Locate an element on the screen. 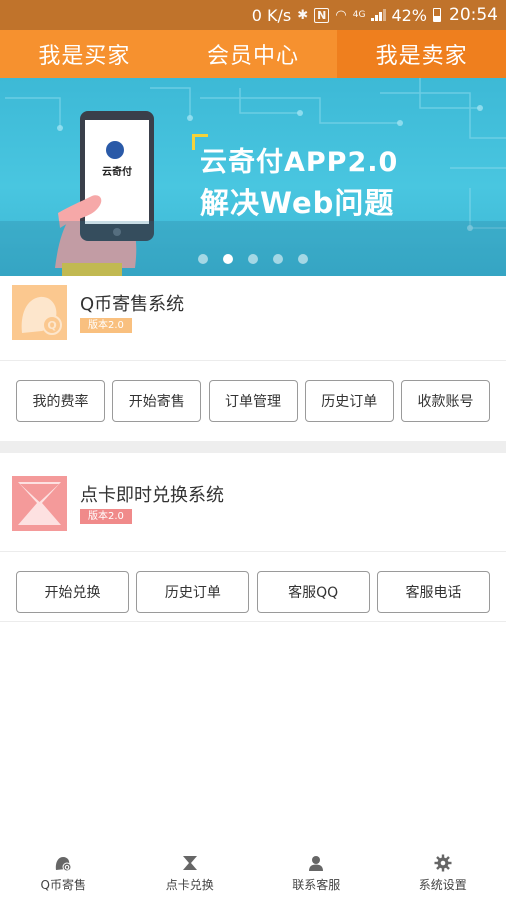 This screenshot has height=900, width=506. hourglass-icon is located at coordinates (189, 862).